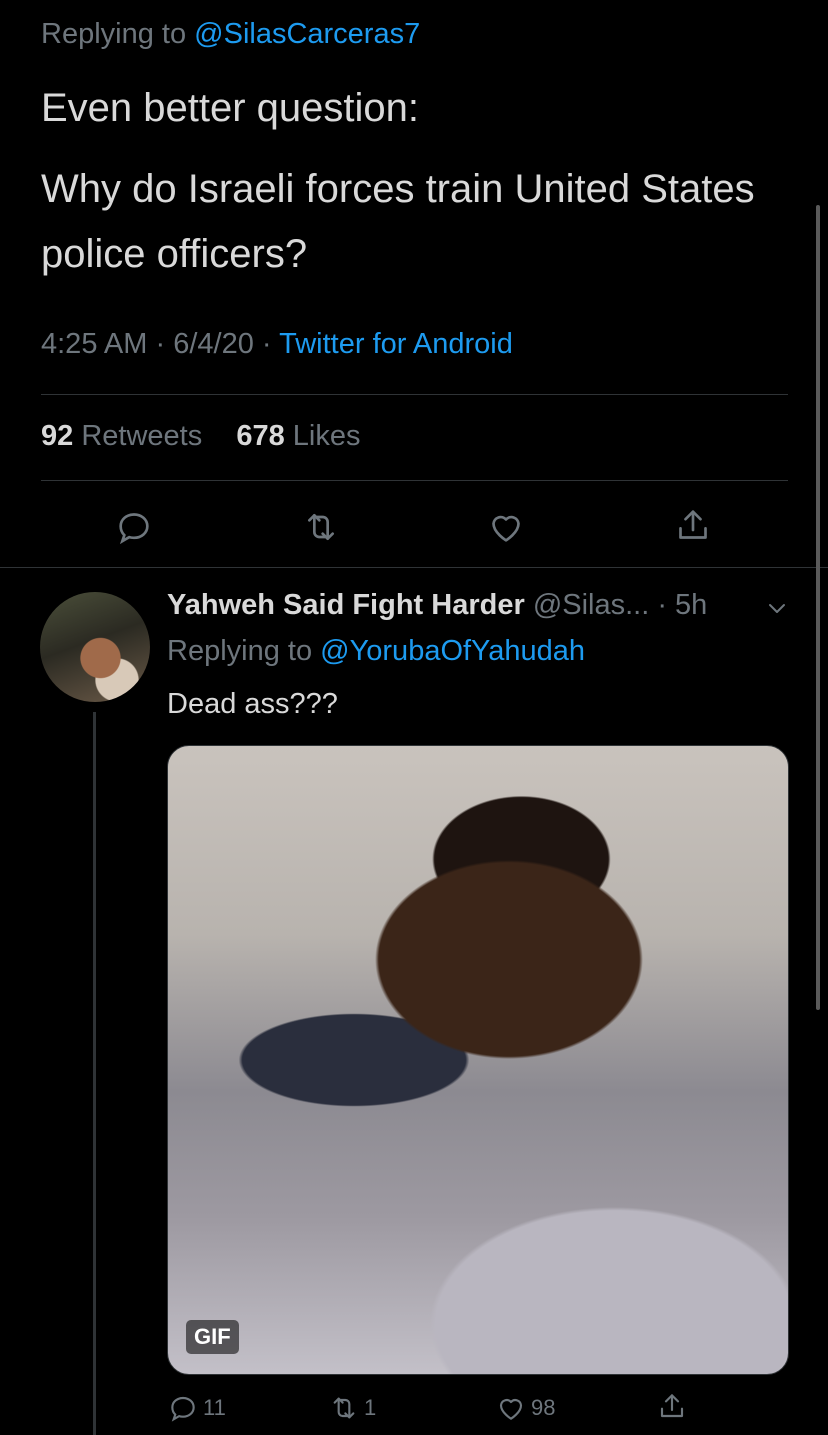 The width and height of the screenshot is (828, 1435). Describe the element at coordinates (260, 436) in the screenshot. I see `likes-count: 678` at that location.